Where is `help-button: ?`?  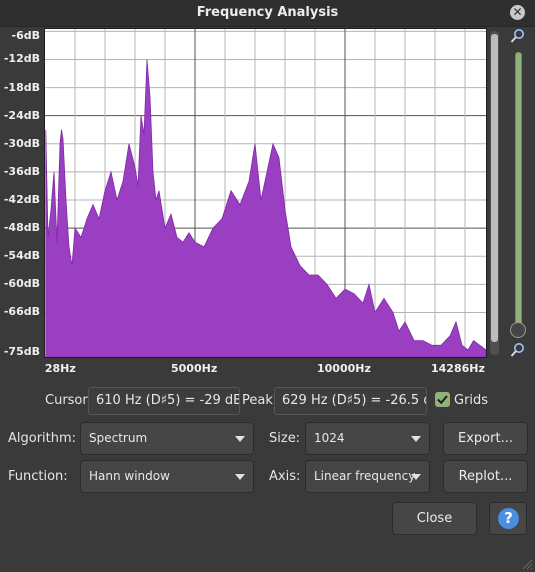 help-button: ? is located at coordinates (508, 518).